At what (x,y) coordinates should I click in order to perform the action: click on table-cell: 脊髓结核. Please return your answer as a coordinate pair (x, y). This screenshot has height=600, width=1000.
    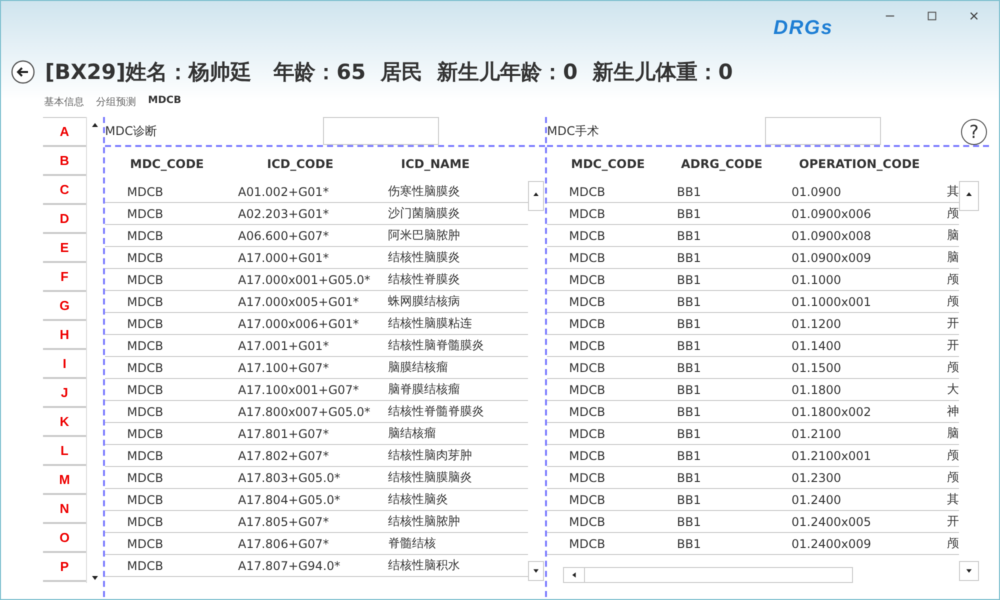
    Looking at the image, I should click on (412, 543).